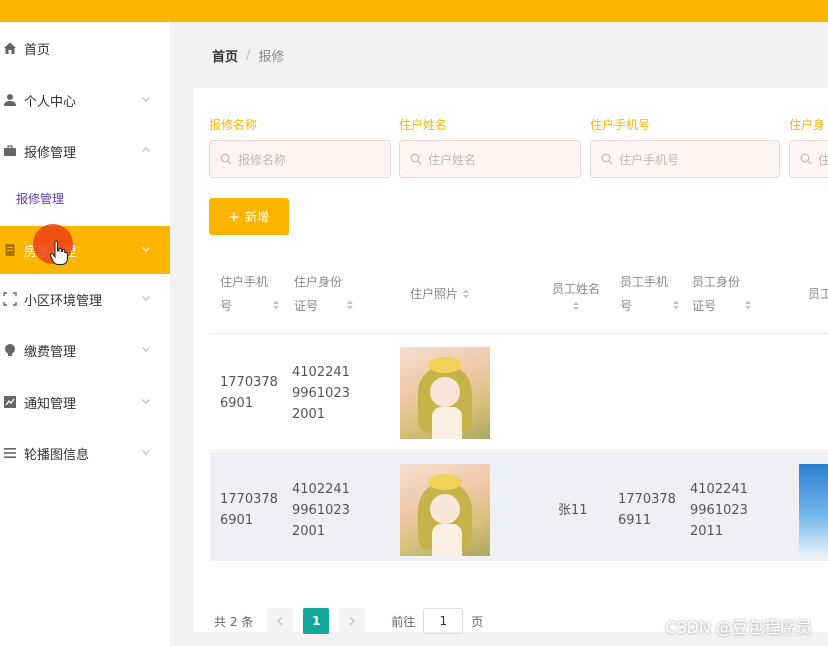 This screenshot has height=646, width=828. What do you see at coordinates (477, 621) in the screenshot?
I see `page-suffix: 页` at bounding box center [477, 621].